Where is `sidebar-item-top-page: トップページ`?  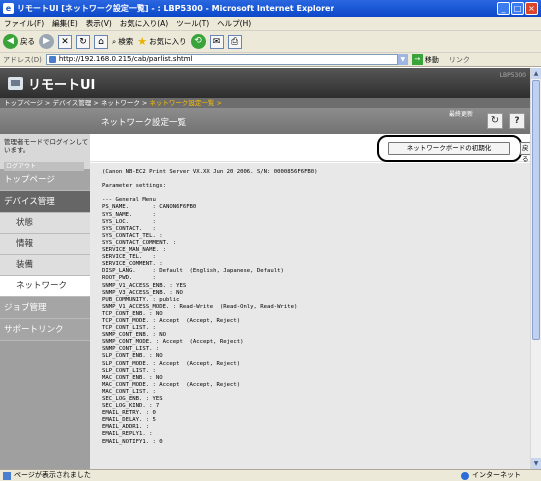 sidebar-item-top-page: トップページ is located at coordinates (45, 180).